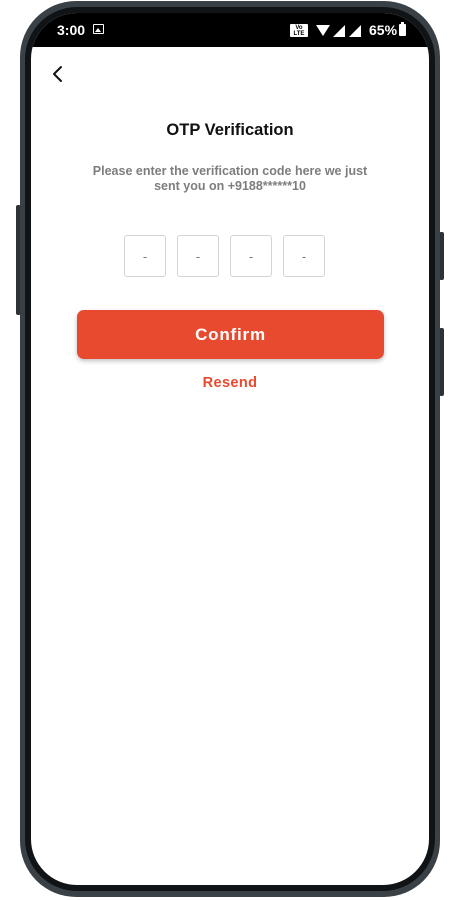 The width and height of the screenshot is (460, 900). I want to click on status-time: 3:00, so click(71, 30).